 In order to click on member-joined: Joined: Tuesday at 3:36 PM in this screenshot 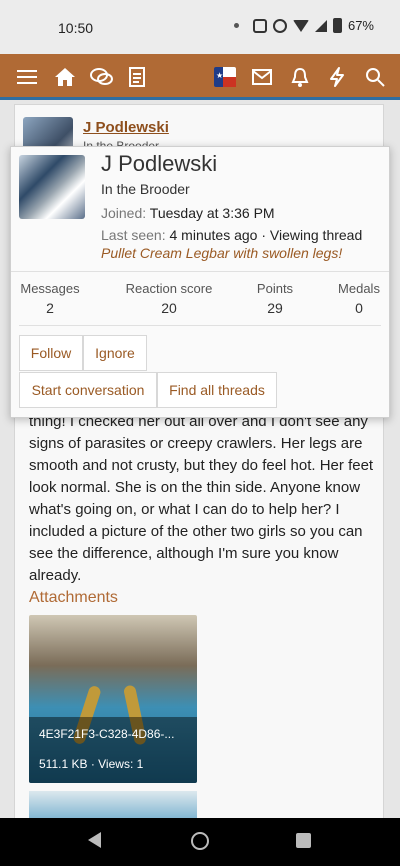, I will do `click(188, 213)`.